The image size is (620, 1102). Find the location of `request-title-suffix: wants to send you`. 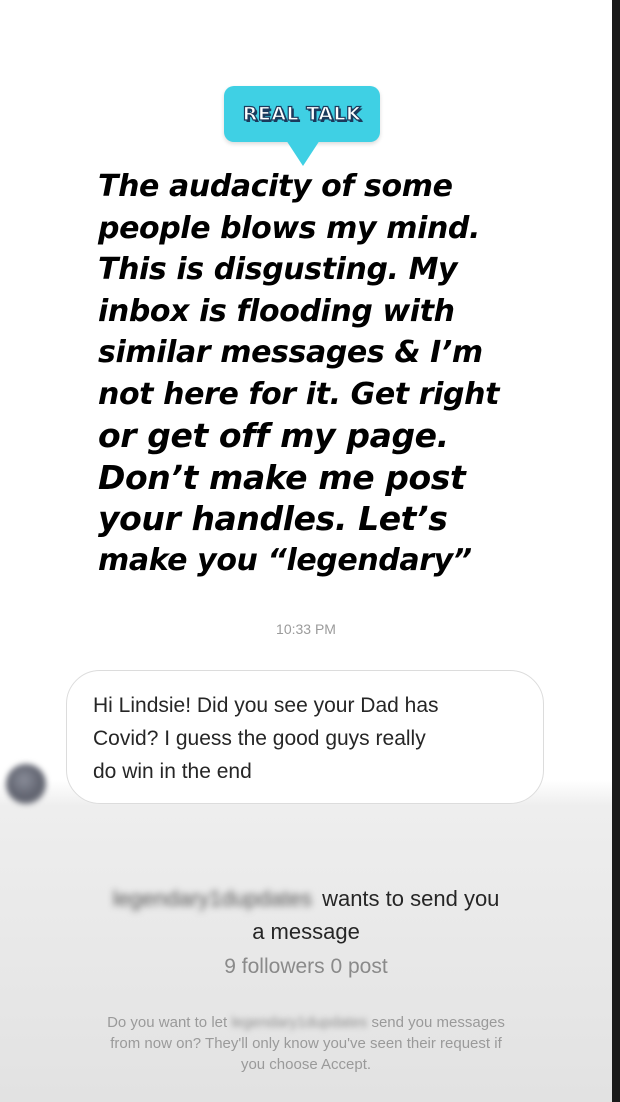

request-title-suffix: wants to send you is located at coordinates (411, 898).